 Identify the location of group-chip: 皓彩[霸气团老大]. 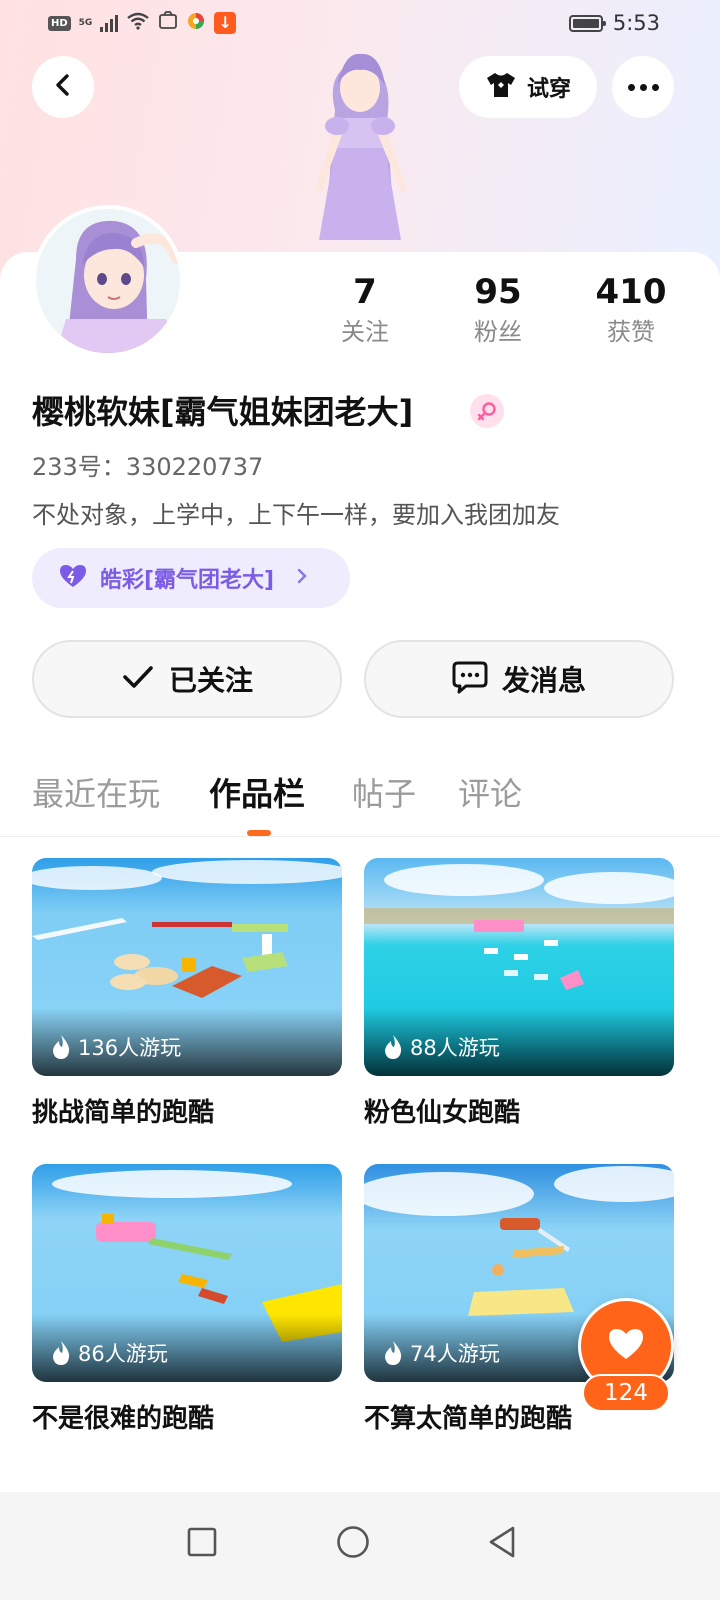
(191, 578).